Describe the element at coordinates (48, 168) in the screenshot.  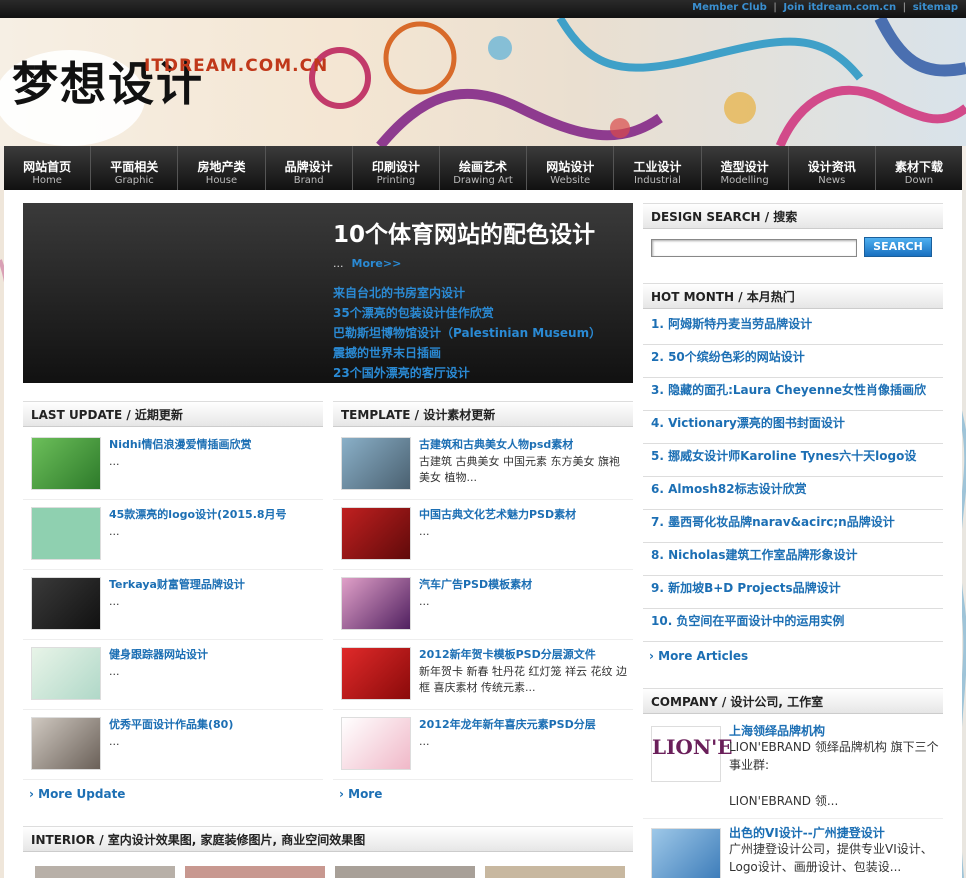
I see `nav-item-home: 网站首页 Home` at that location.